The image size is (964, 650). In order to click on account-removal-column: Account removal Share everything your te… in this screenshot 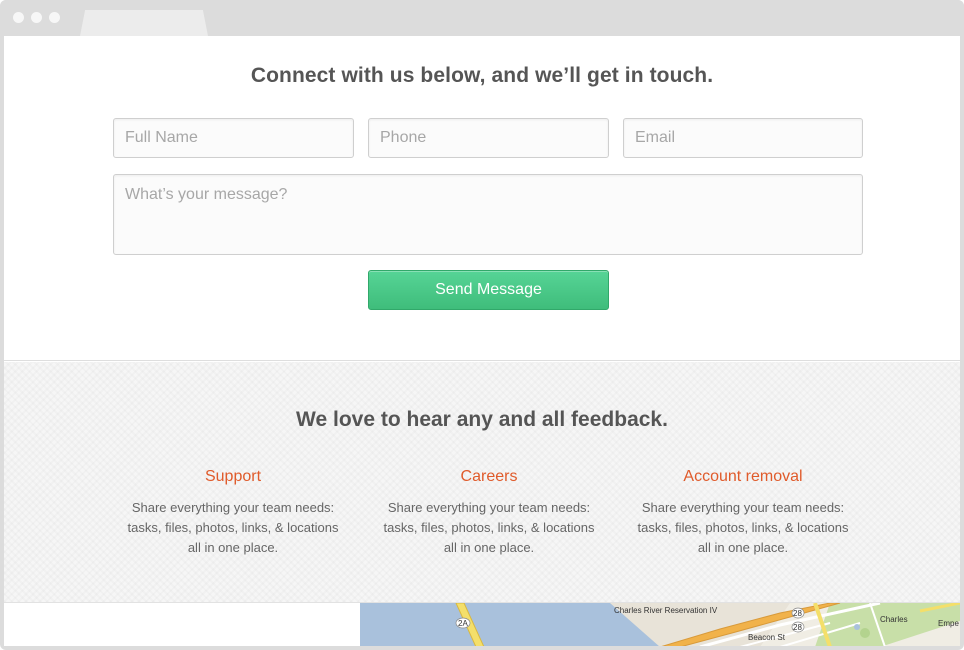, I will do `click(743, 512)`.